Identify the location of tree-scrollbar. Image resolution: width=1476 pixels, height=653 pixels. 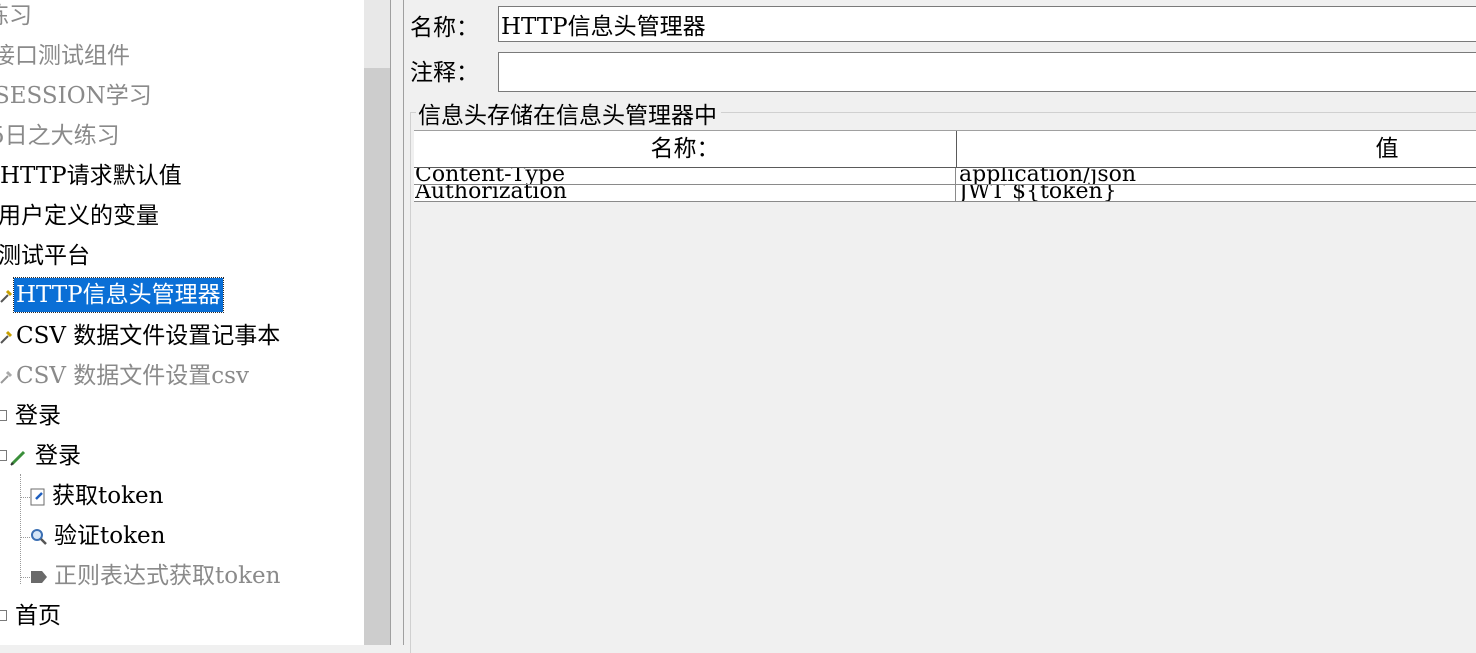
(377, 322).